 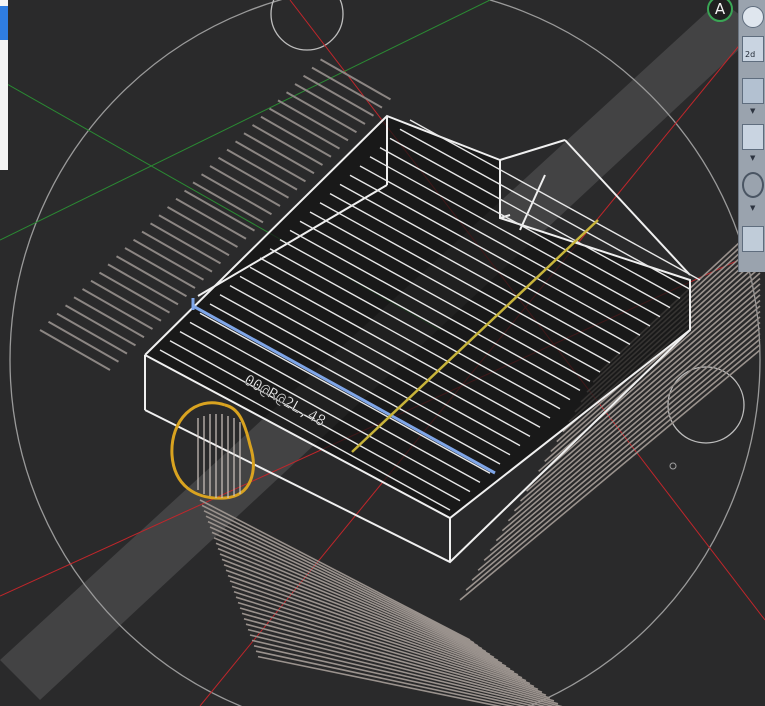 I want to click on 2d-view-icon: 2d, so click(x=753, y=49).